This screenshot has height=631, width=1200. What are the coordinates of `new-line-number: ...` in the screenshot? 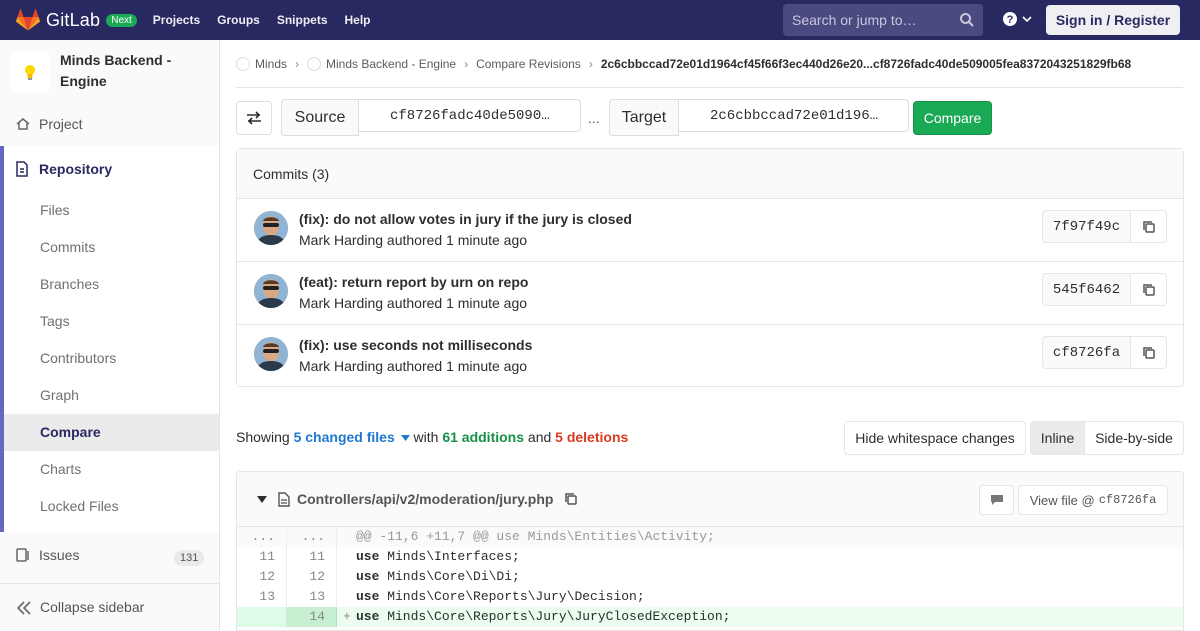 It's located at (312, 537).